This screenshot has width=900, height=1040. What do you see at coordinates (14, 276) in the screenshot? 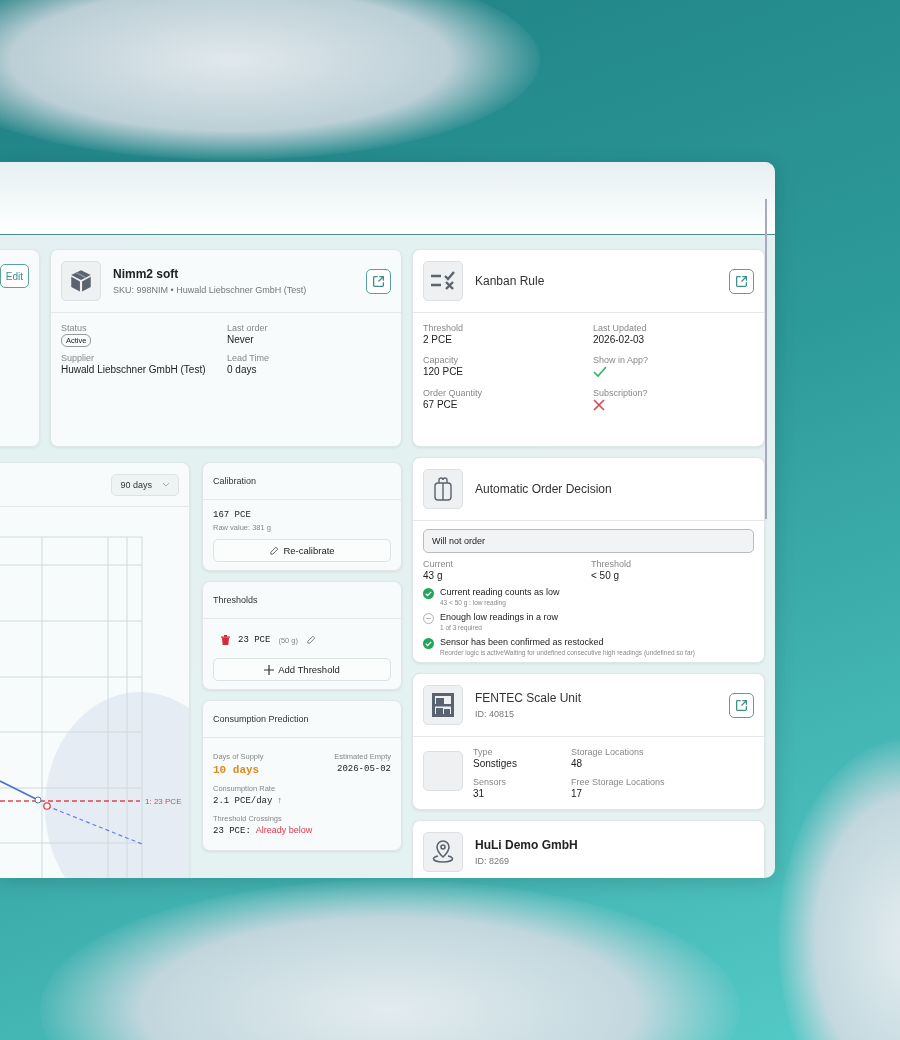
I see `edit-button: Edit` at bounding box center [14, 276].